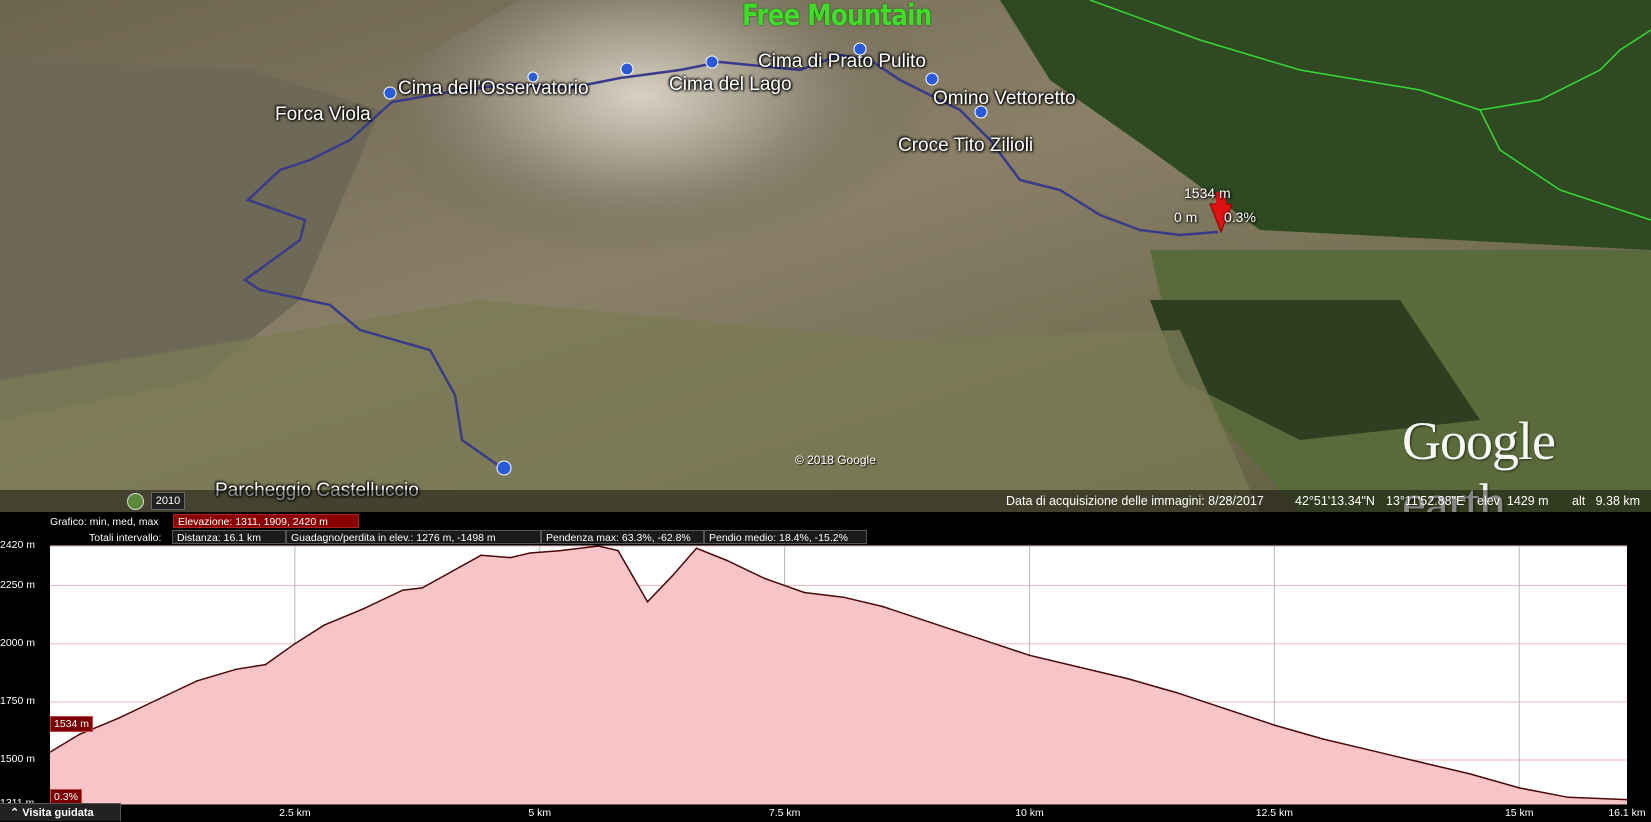 The width and height of the screenshot is (1651, 822). Describe the element at coordinates (18, 759) in the screenshot. I see `y-tick-label: 1500 m` at that location.